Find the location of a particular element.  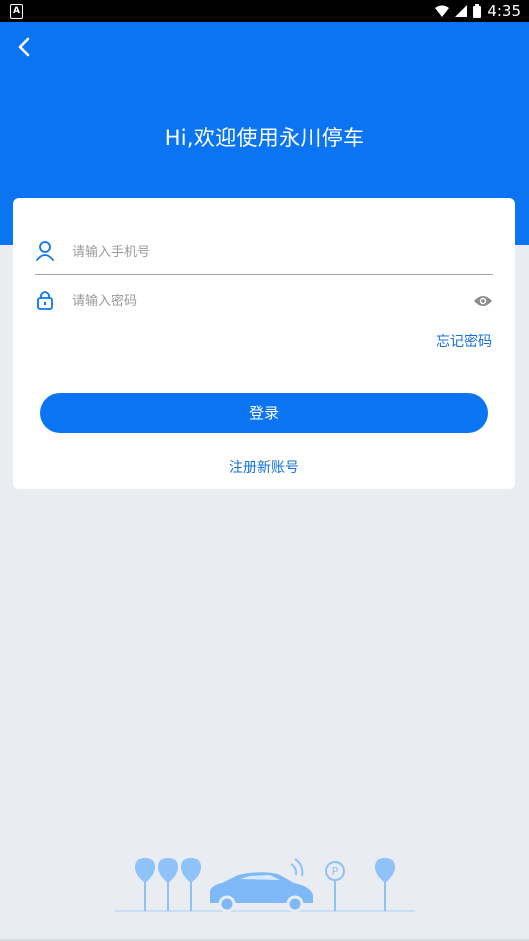

back-arrow-icon is located at coordinates (25, 47).